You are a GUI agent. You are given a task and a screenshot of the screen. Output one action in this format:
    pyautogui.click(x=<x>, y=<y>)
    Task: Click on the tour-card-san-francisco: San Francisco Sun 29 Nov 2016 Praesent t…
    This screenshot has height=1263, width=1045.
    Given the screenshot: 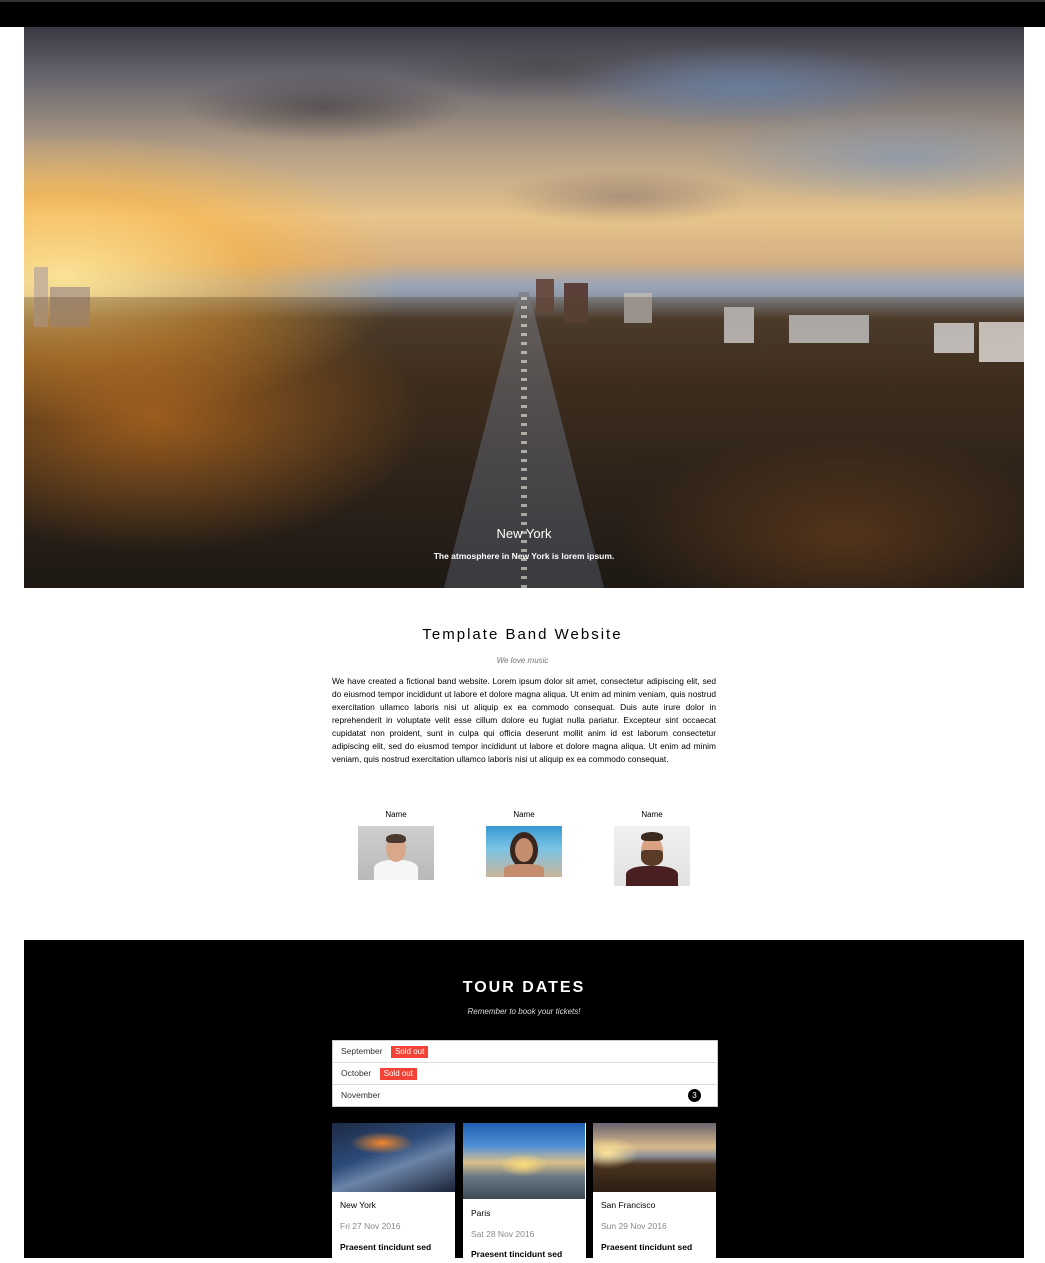 What is the action you would take?
    pyautogui.click(x=654, y=1193)
    